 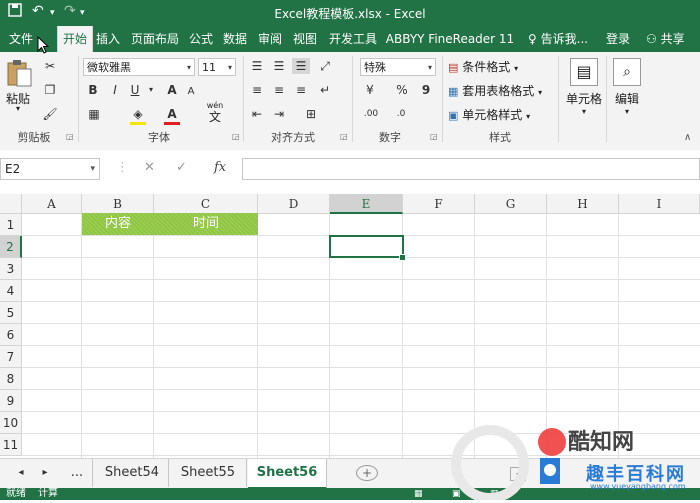 I want to click on tab-page-layout: 页面布局, so click(x=155, y=39).